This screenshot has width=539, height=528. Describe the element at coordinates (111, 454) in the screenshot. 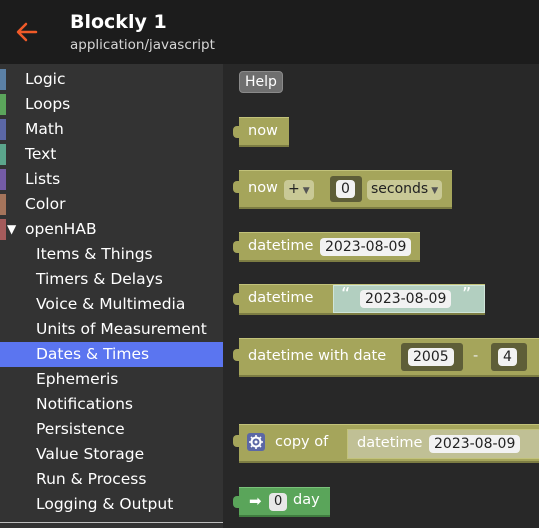

I see `toolbox-subcategory-value-storage: Value Storage` at that location.